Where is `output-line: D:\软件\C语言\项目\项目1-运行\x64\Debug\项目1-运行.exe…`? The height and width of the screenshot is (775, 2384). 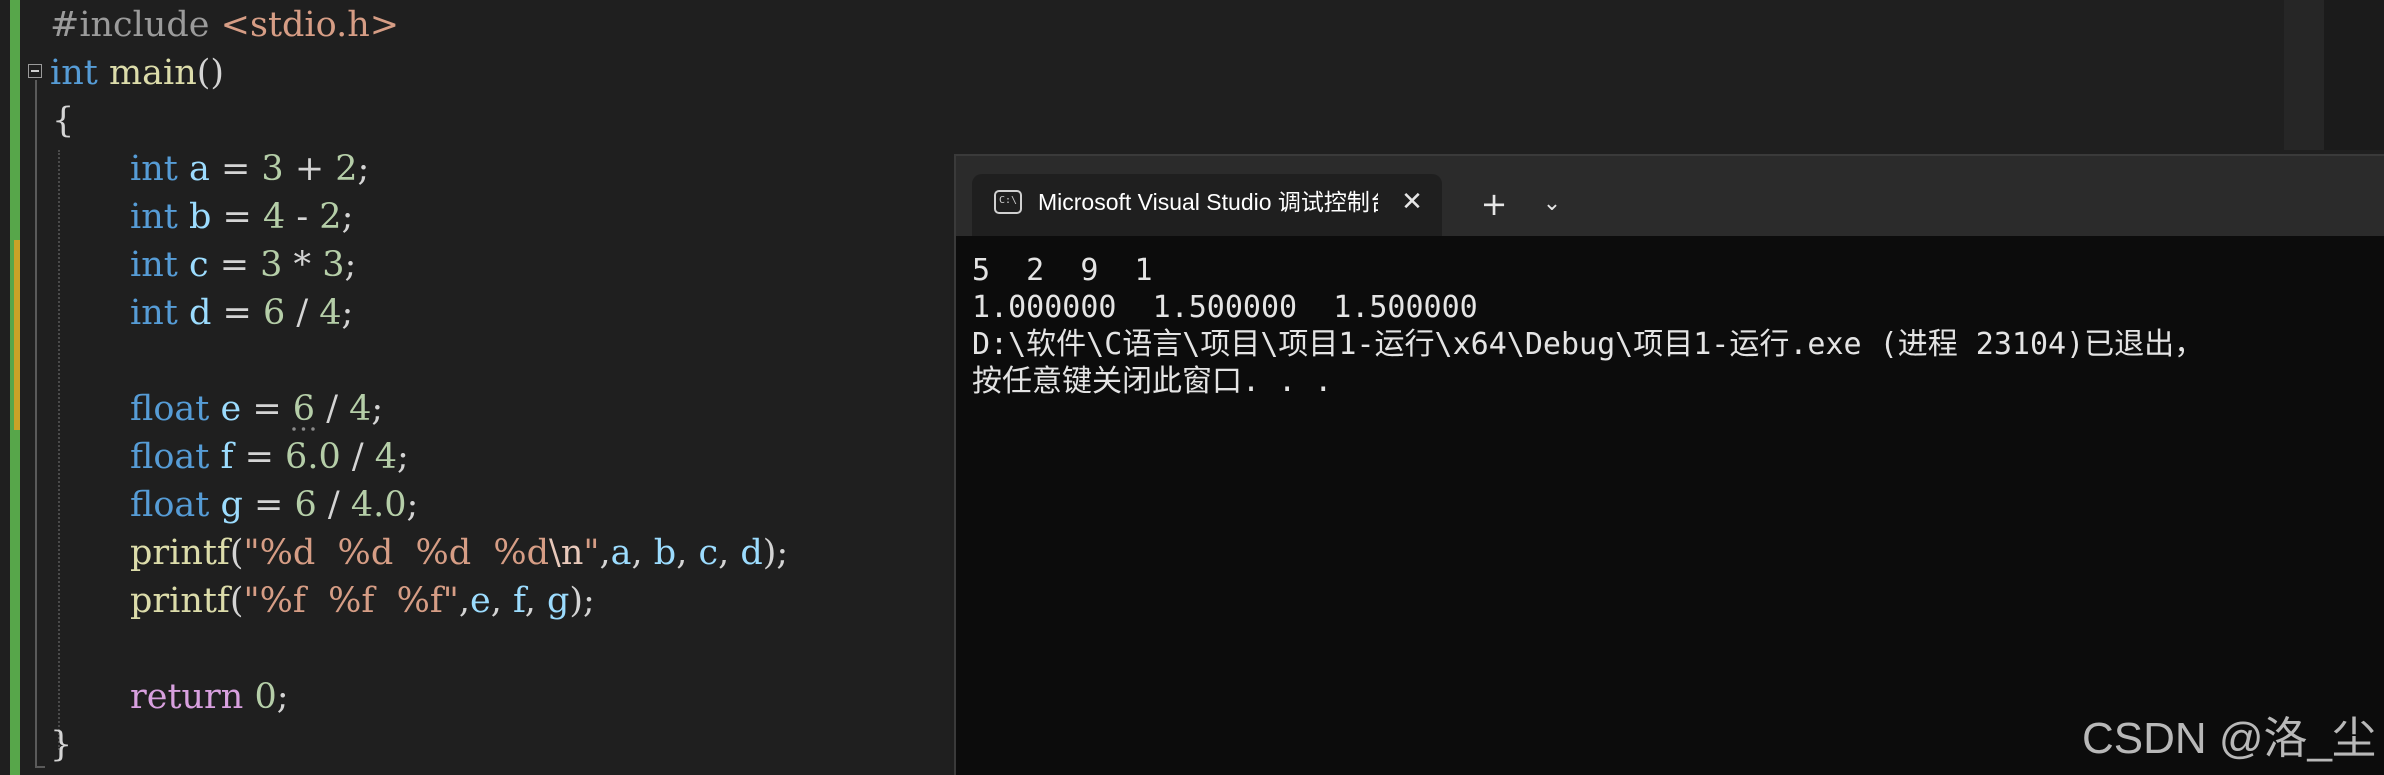 output-line: D:\软件\C语言\项目\项目1-运行\x64\Debug\项目1-运行.exe… is located at coordinates (1588, 344).